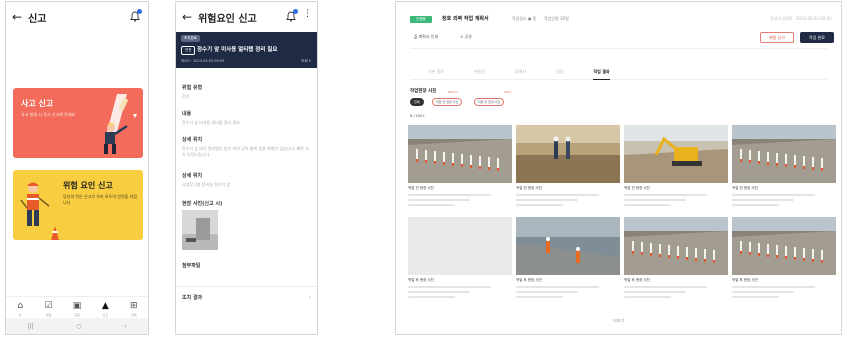  What do you see at coordinates (618, 74) in the screenshot?
I see `tab-bar: 기본 정보 위험성 참여자 점검 작업 결과` at bounding box center [618, 74].